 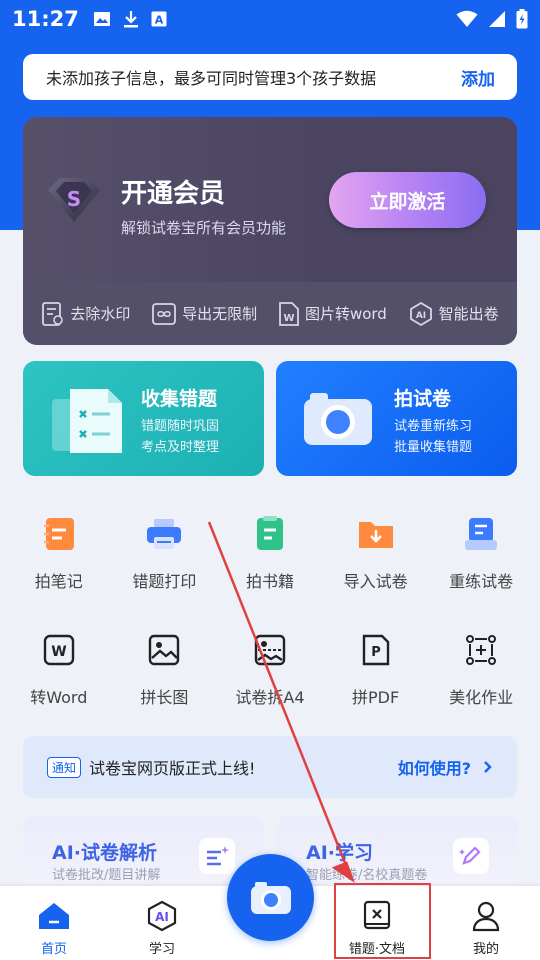 What do you see at coordinates (106, 875) in the screenshot?
I see `ai-card-sub: 试卷批改/题目讲解` at bounding box center [106, 875].